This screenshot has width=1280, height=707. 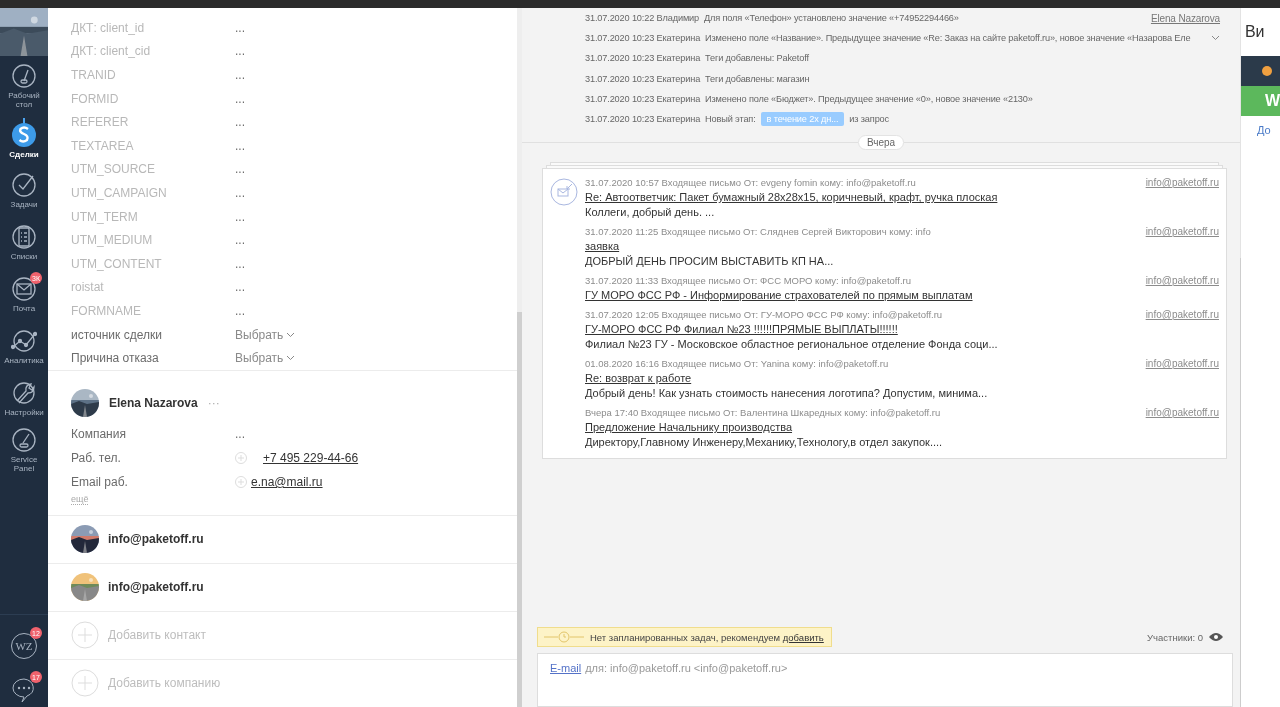 I want to click on eye-icon, so click(x=1216, y=637).